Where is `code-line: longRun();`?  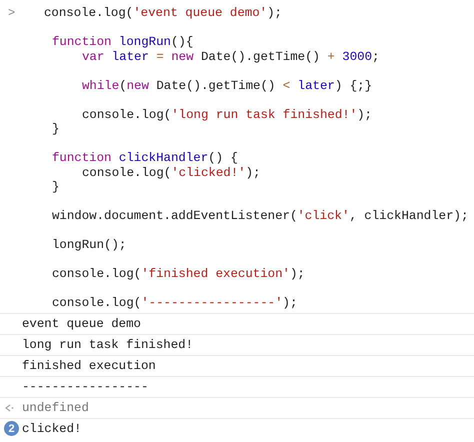 code-line: longRun(); is located at coordinates (89, 244).